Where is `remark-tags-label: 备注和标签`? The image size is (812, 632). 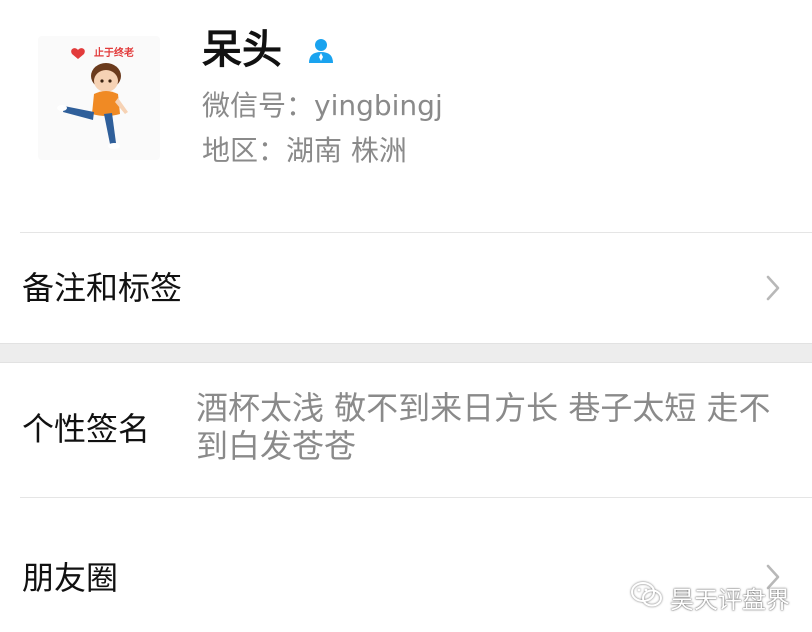
remark-tags-label: 备注和标签 is located at coordinates (102, 288).